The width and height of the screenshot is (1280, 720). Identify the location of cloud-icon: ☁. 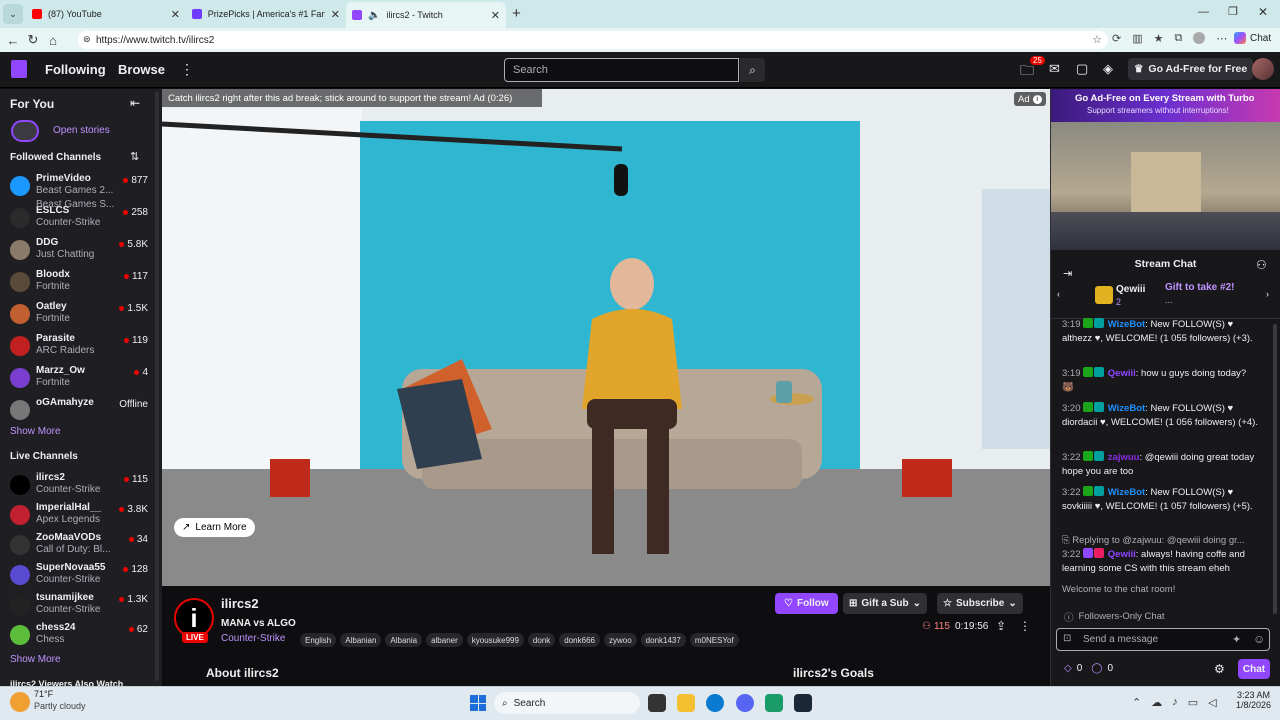
(1156, 702).